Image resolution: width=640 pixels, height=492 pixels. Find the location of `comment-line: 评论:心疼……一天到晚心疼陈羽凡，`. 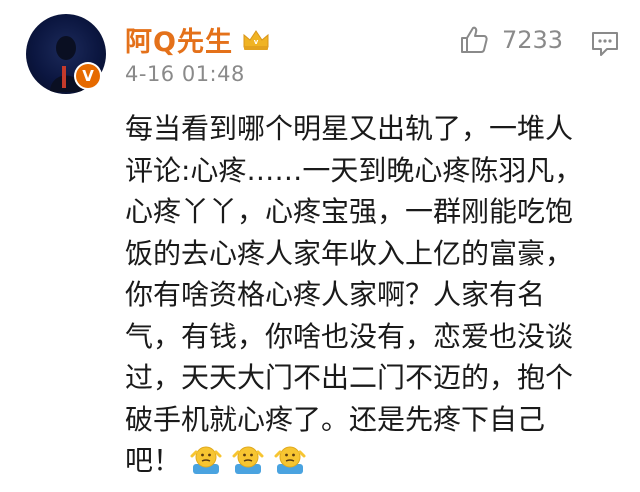

comment-line: 评论:心疼……一天到晚心疼陈羽凡， is located at coordinates (354, 170).